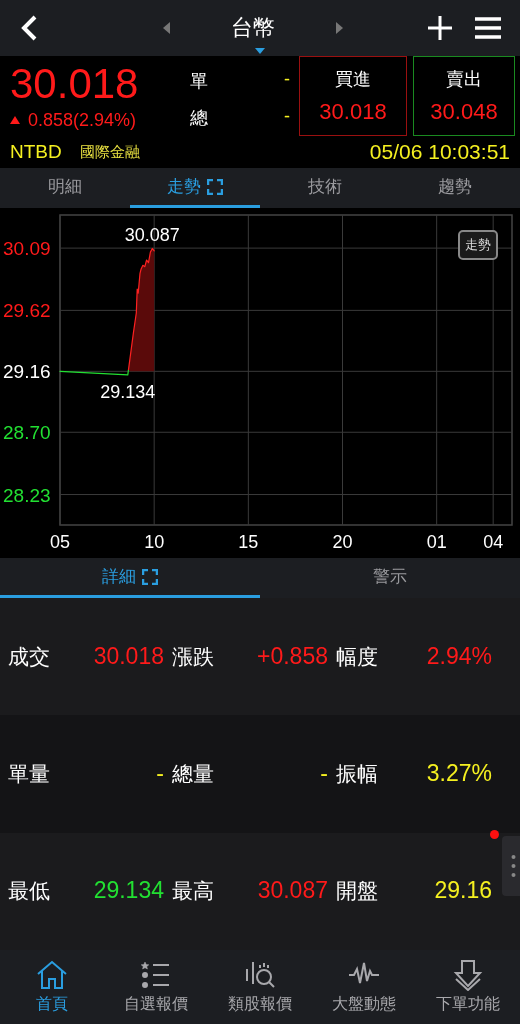 The height and width of the screenshot is (1024, 520). I want to click on stat-label: 開盤, so click(357, 891).